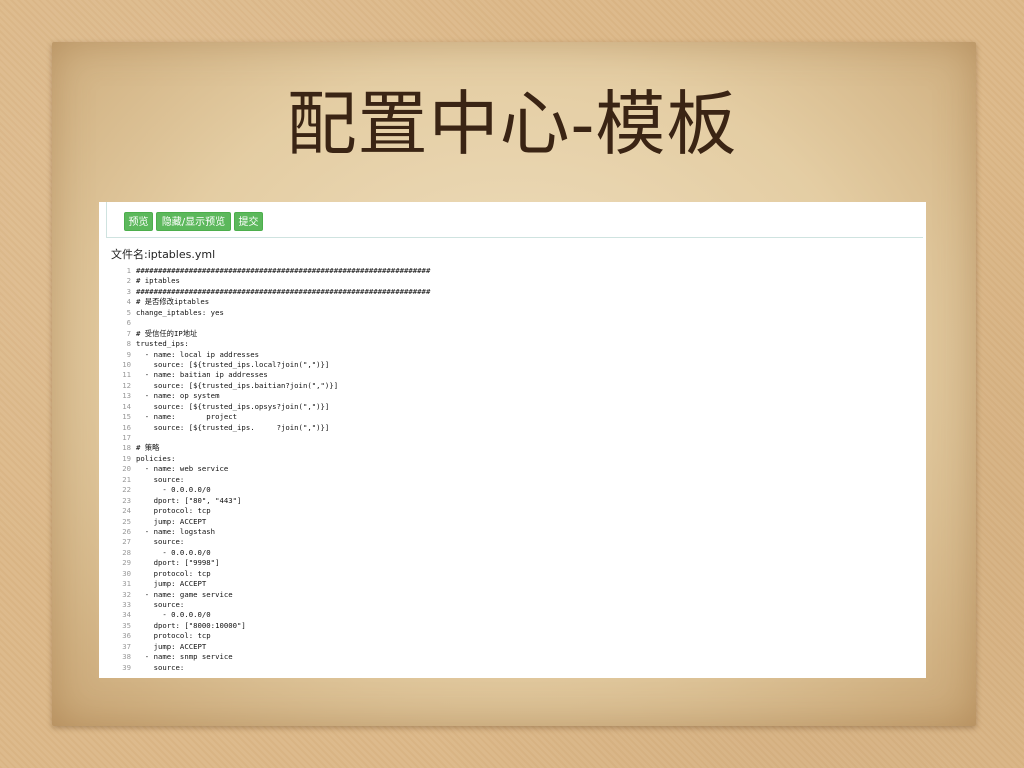  What do you see at coordinates (193, 221) in the screenshot?
I see `toggle-preview-button: 隐藏/显示预览` at bounding box center [193, 221].